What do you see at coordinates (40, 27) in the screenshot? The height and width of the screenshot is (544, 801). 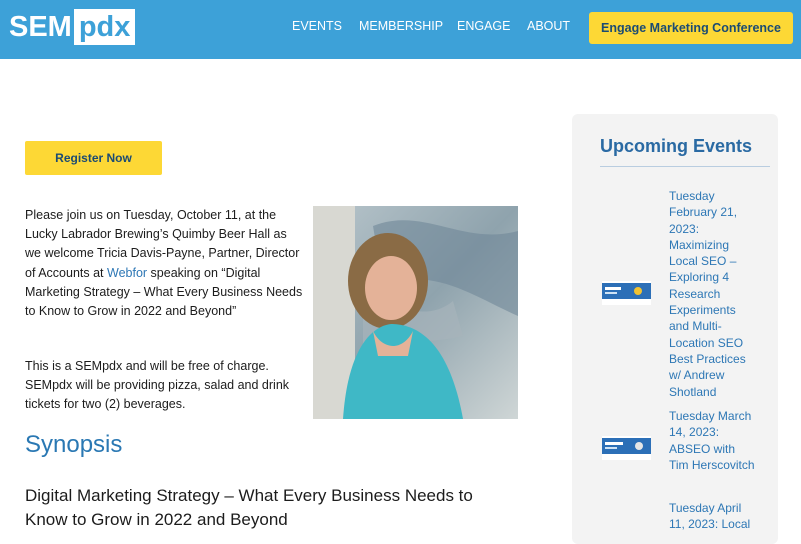 I see `logo-sem-text: SEM` at bounding box center [40, 27].